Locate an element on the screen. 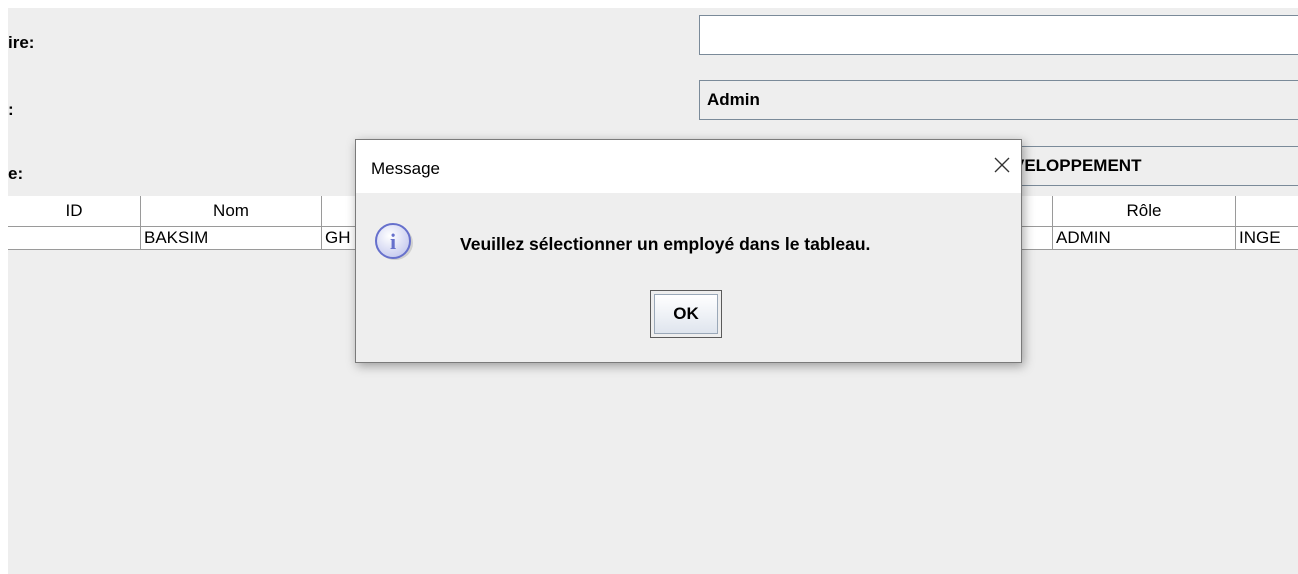 Image resolution: width=1298 pixels, height=574 pixels. column-header-role: Rôle is located at coordinates (1144, 211).